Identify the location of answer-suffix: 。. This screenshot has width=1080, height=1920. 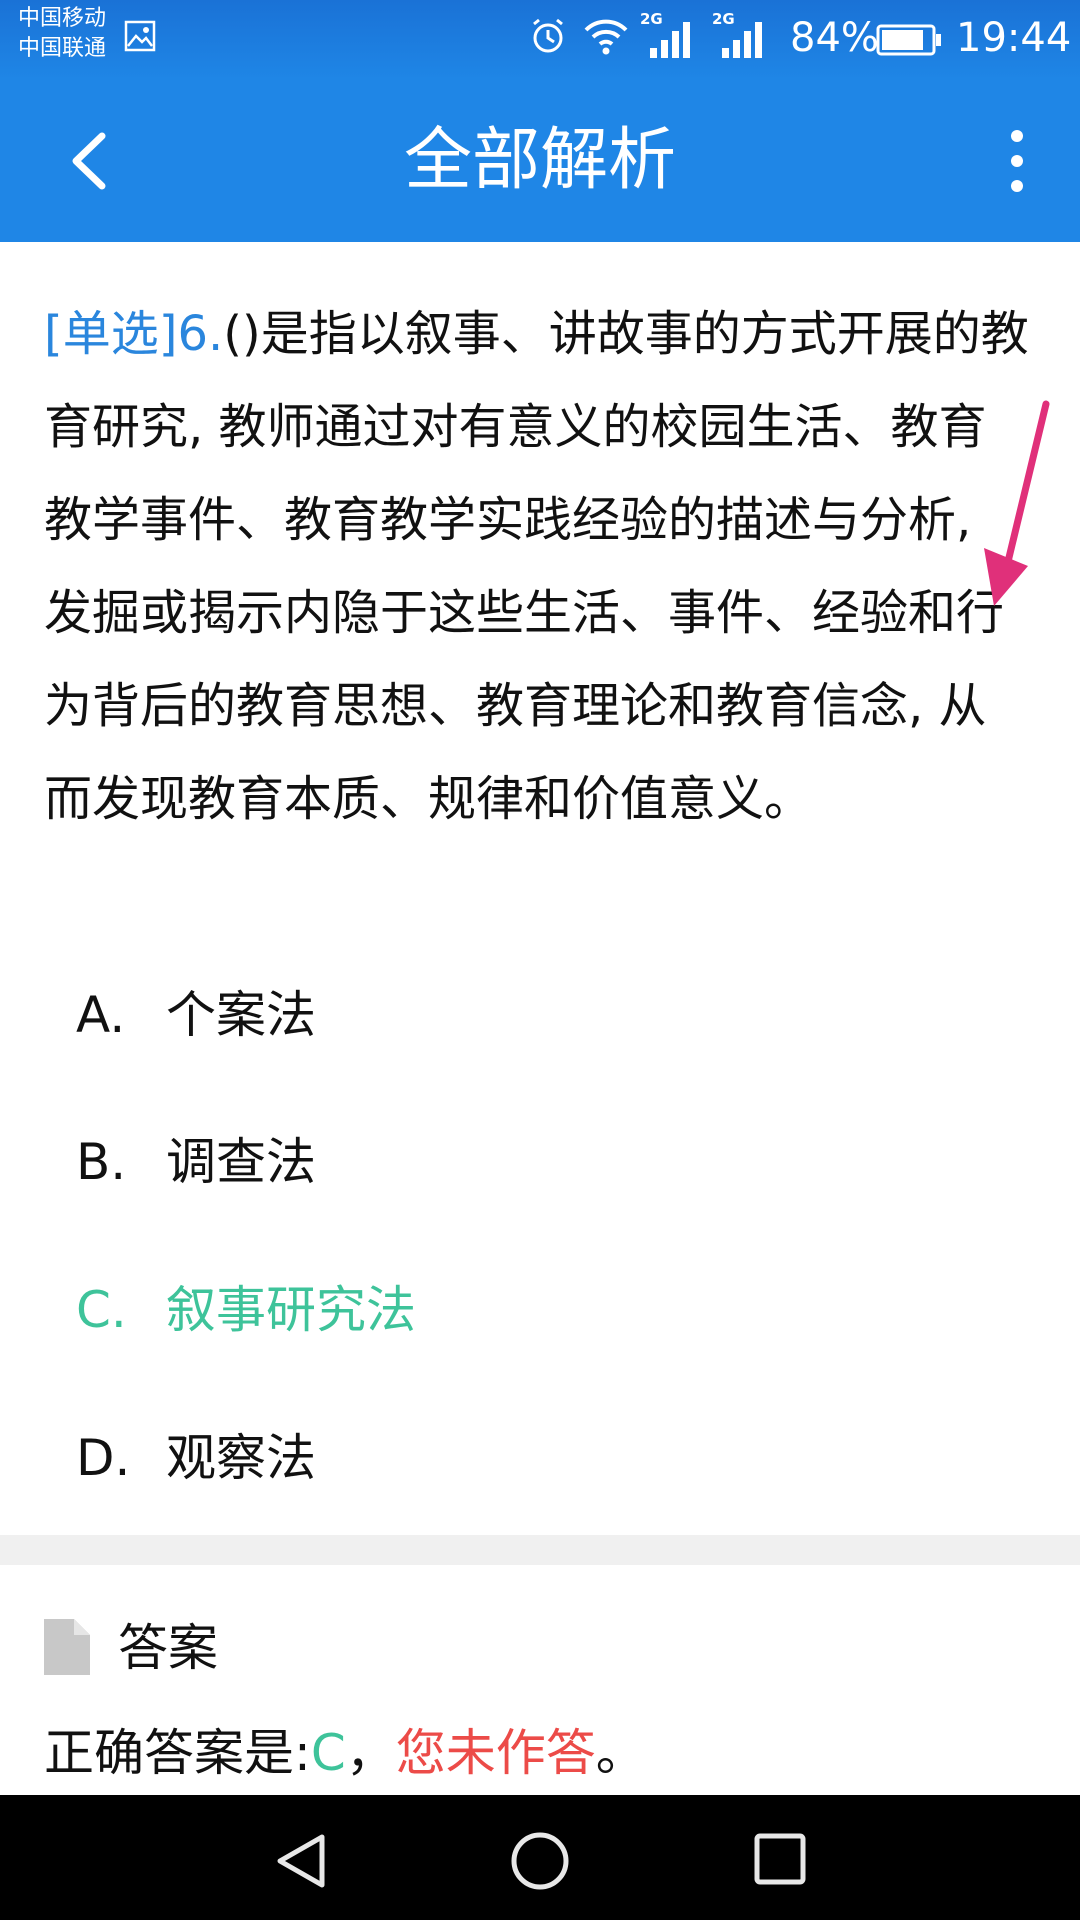
(620, 1753).